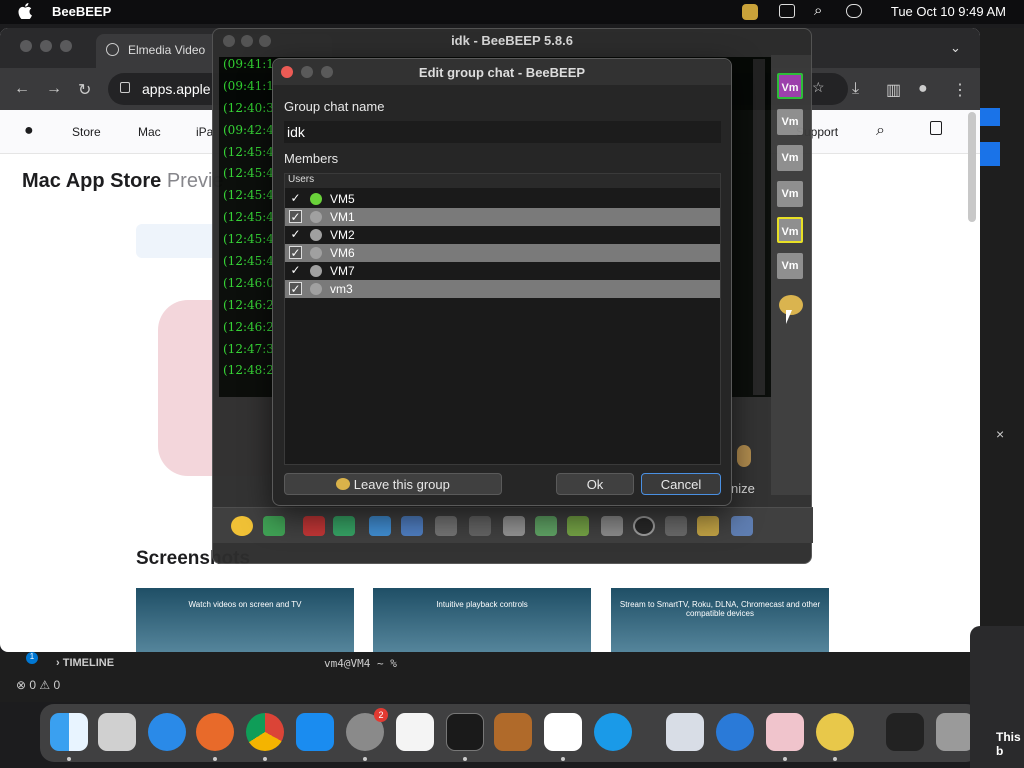  What do you see at coordinates (997, 697) in the screenshot?
I see `notification-panel: This b` at bounding box center [997, 697].